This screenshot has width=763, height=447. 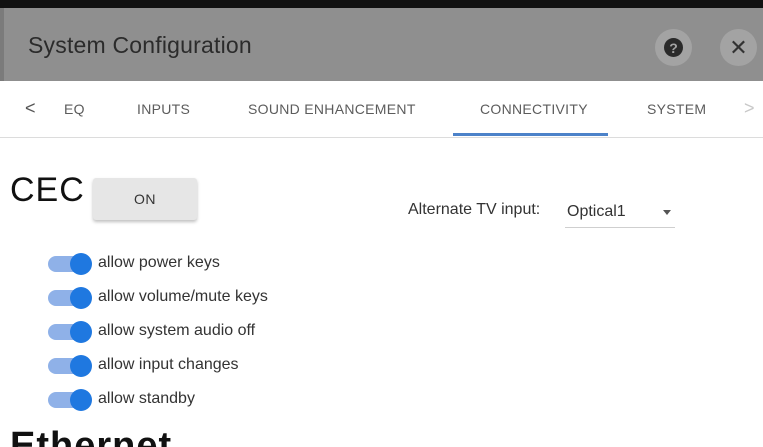 I want to click on alternate-tv-input-label: Alternate TV input:, so click(x=474, y=209).